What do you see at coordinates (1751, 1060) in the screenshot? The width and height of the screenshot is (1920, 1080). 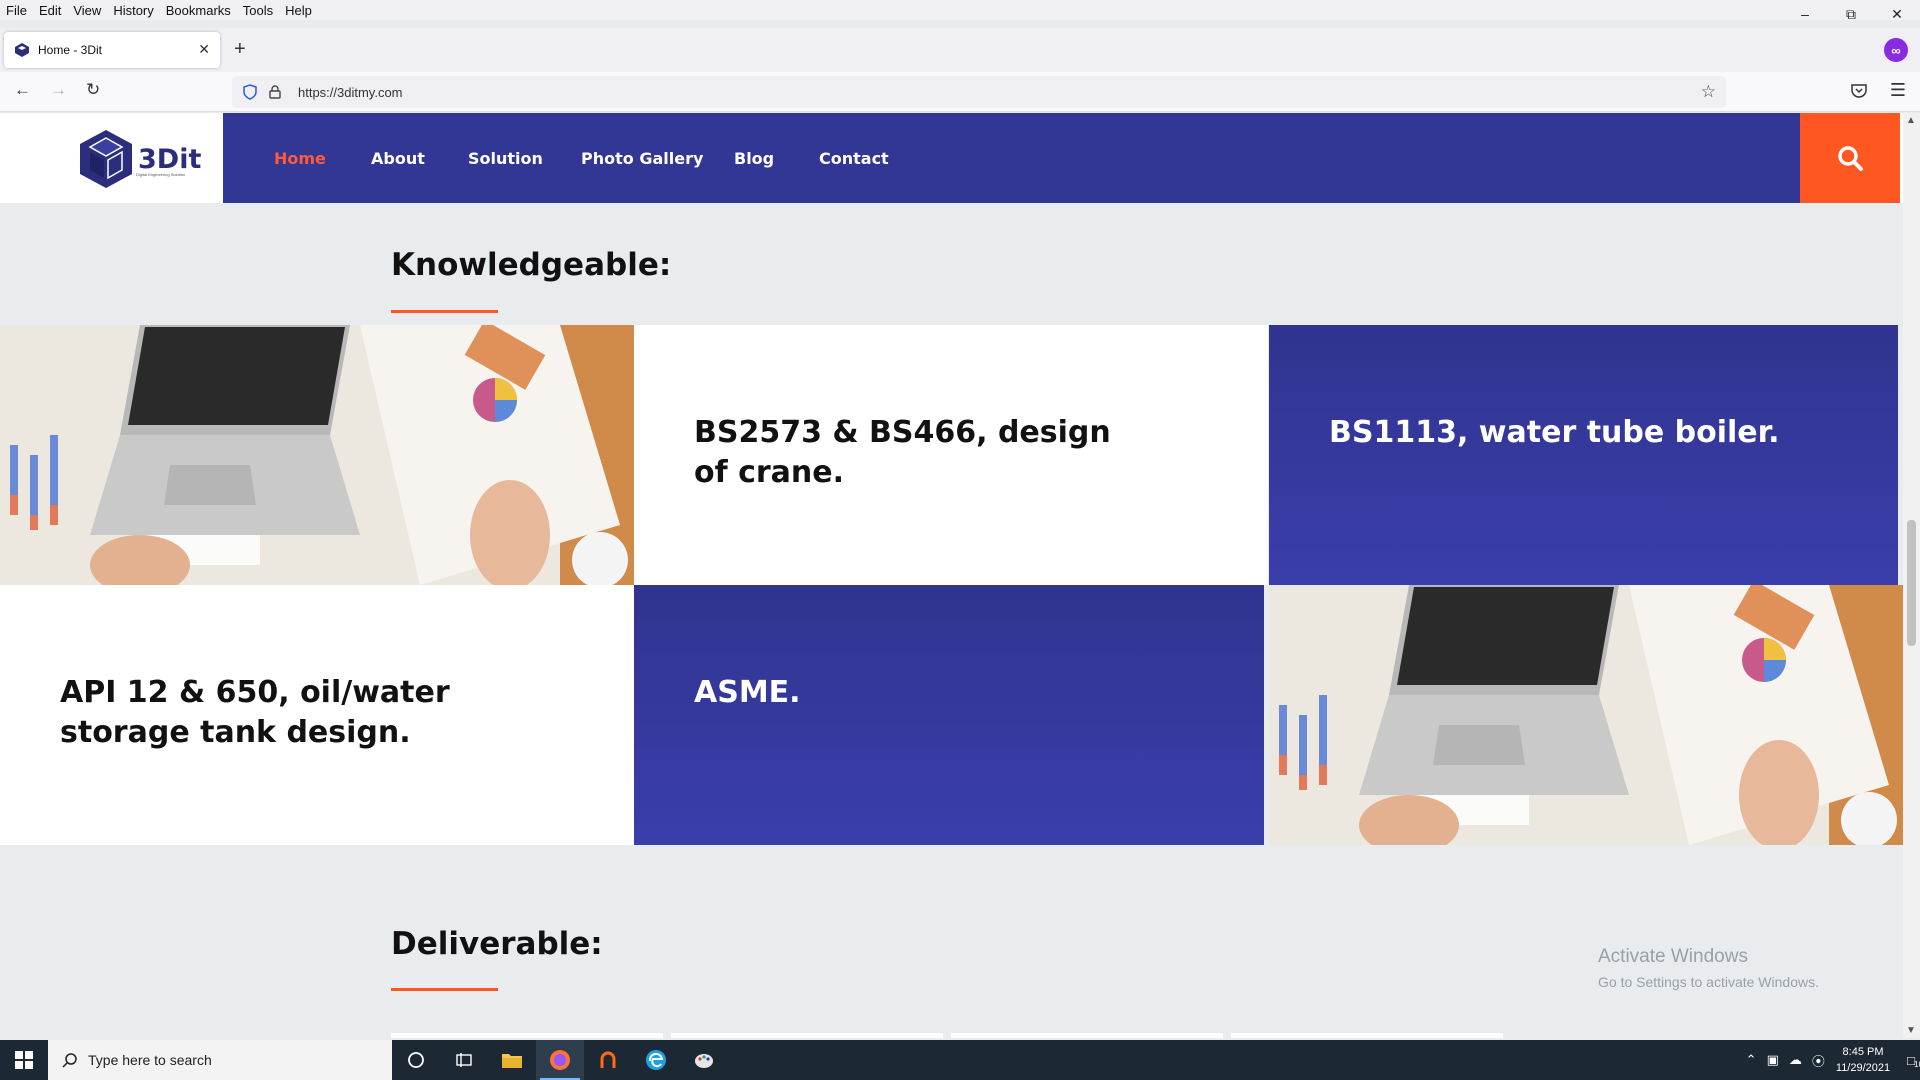 I see `show-hidden-icons-chevron-icon: ⌃` at bounding box center [1751, 1060].